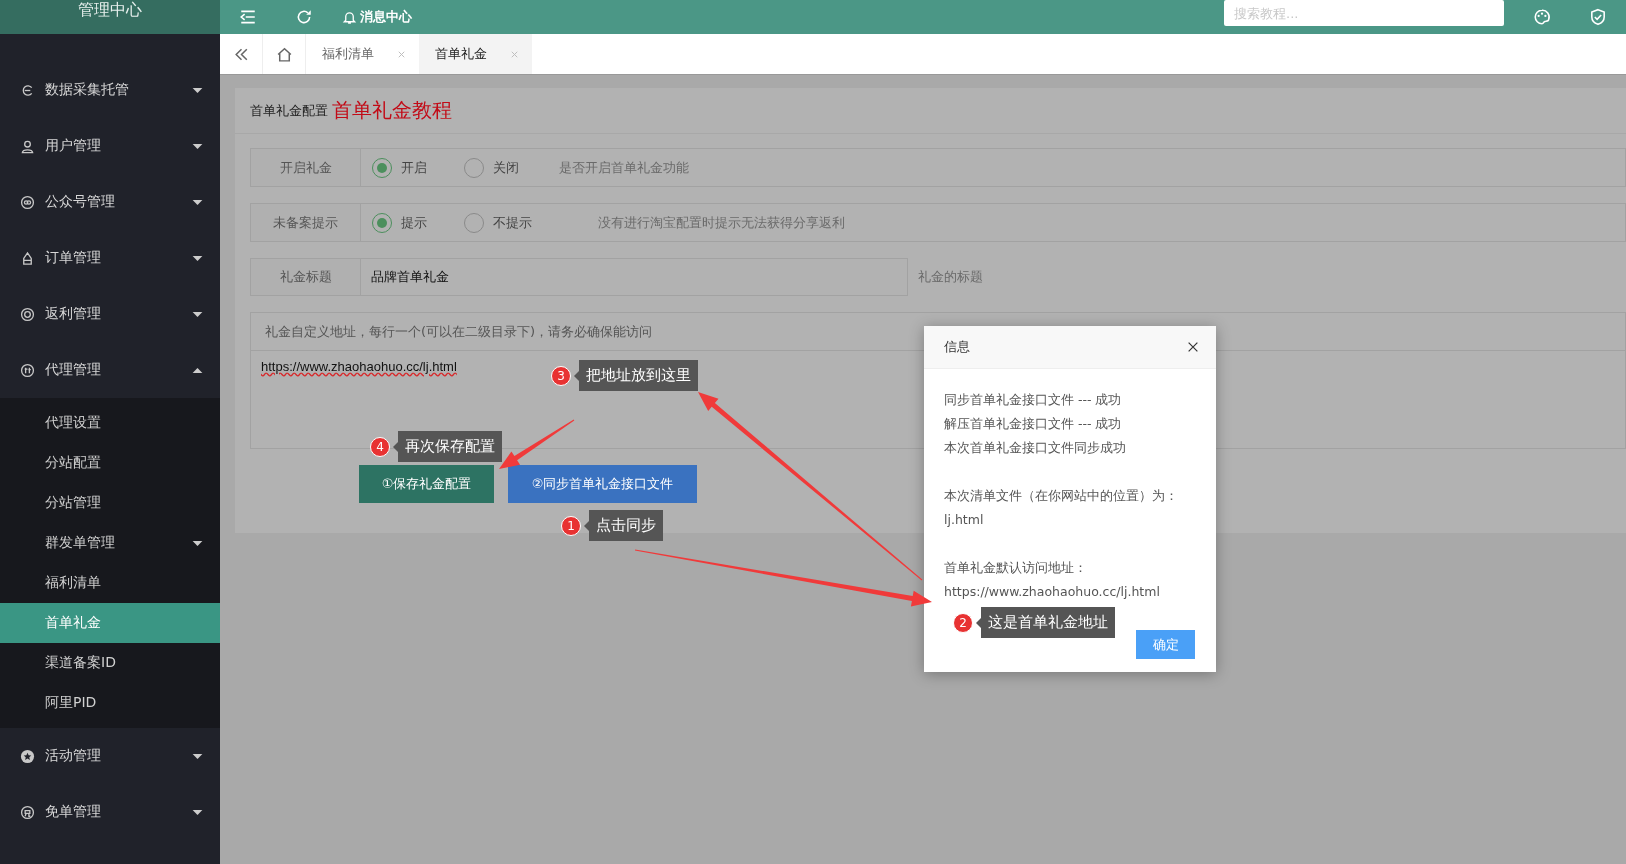 The image size is (1626, 864). What do you see at coordinates (110, 423) in the screenshot?
I see `nav-subitem: 代理设置` at bounding box center [110, 423].